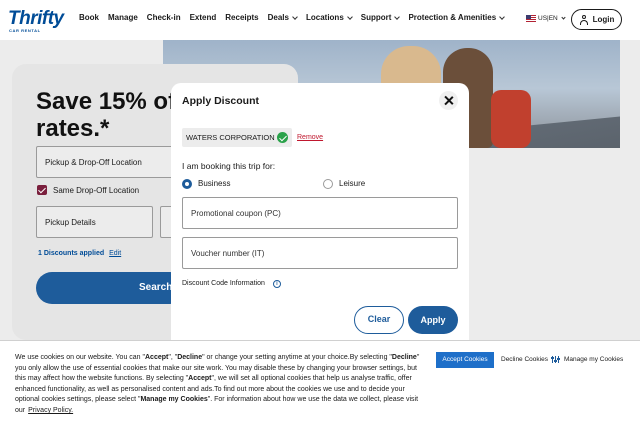  I want to click on accept-cookies-button: Accept Cookies, so click(465, 360).